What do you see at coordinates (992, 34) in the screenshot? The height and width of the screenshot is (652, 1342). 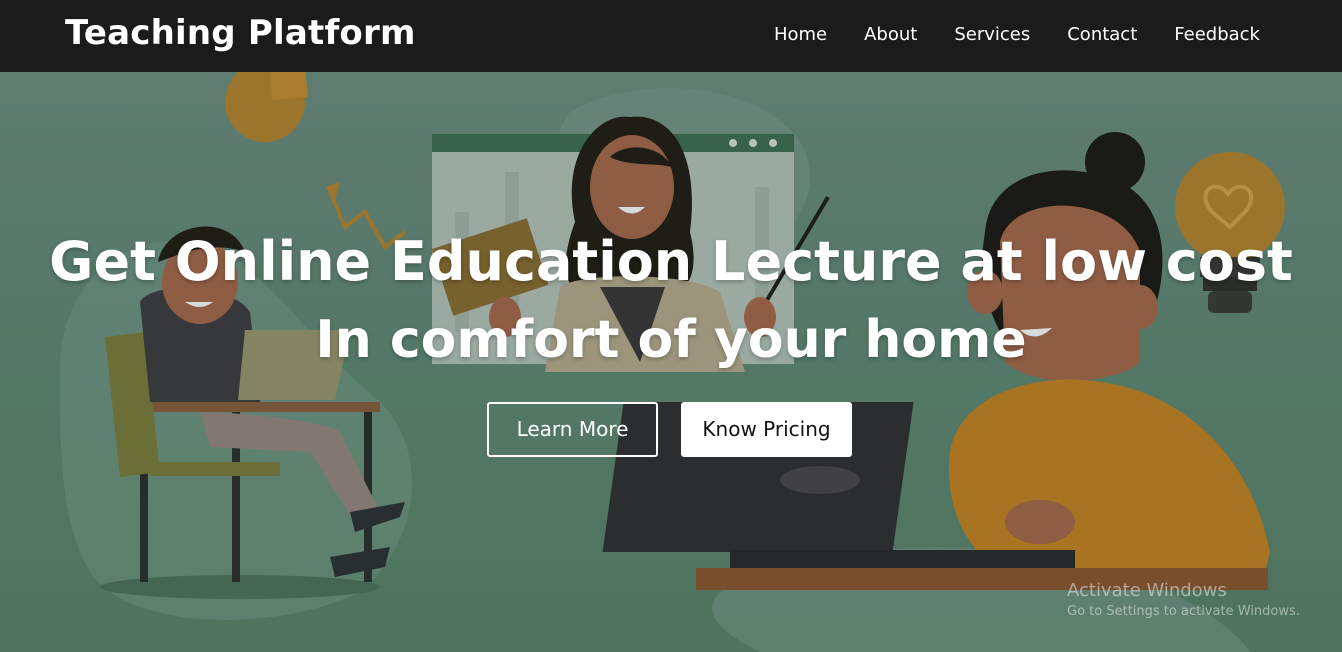 I see `nav-link-services: Services` at bounding box center [992, 34].